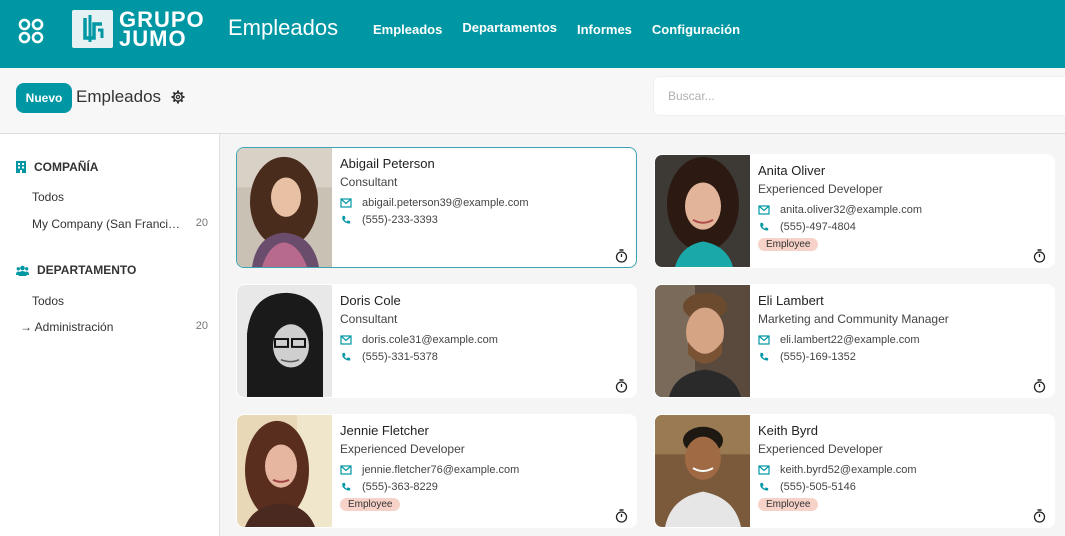  What do you see at coordinates (901, 357) in the screenshot?
I see `employee-phone: (555)-169-1352` at bounding box center [901, 357].